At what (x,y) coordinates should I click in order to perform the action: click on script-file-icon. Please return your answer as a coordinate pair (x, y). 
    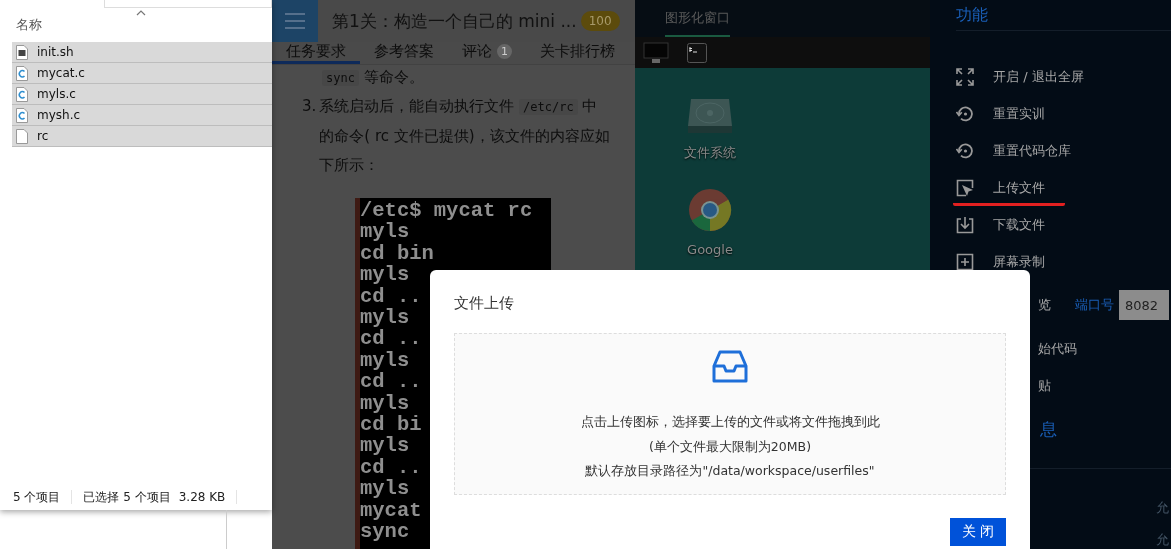
    Looking at the image, I should click on (22, 52).